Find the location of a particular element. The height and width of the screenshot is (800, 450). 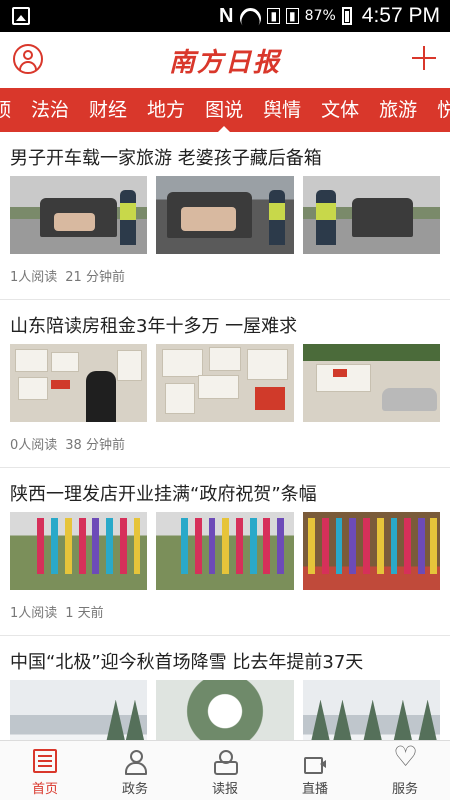

category-tabs: 顶法治 财经 地方 图说 舆情 文体 旅游悦 is located at coordinates (225, 110).